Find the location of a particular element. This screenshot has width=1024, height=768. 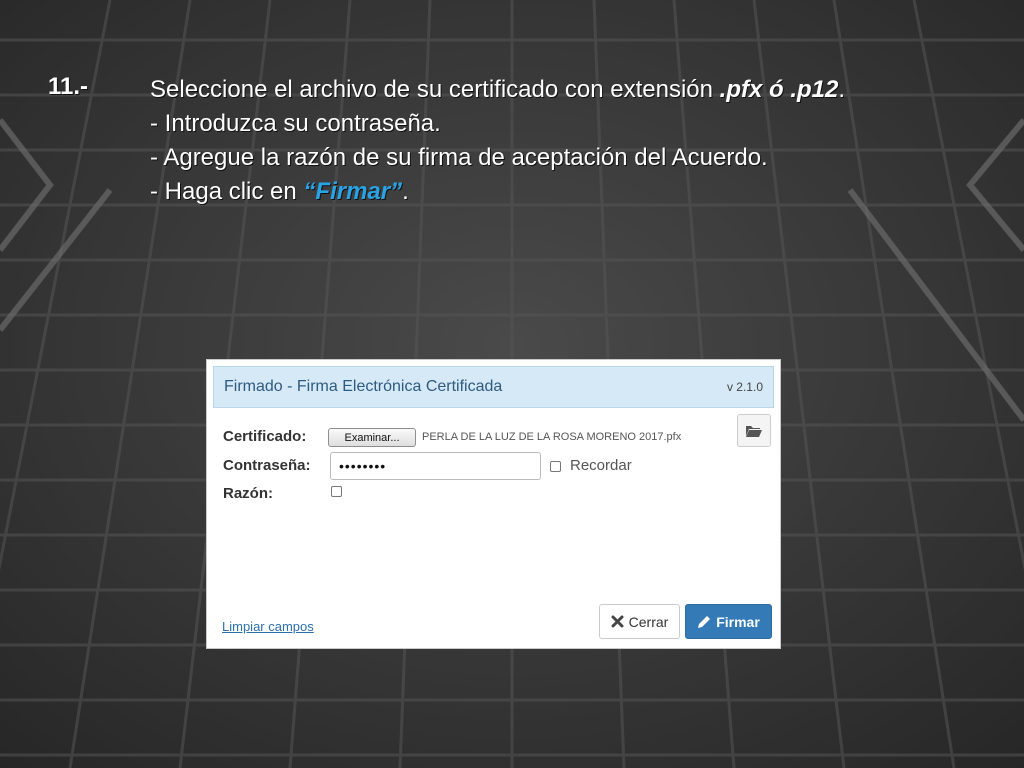

sign-emphasis-text: “Firmar” is located at coordinates (353, 191).